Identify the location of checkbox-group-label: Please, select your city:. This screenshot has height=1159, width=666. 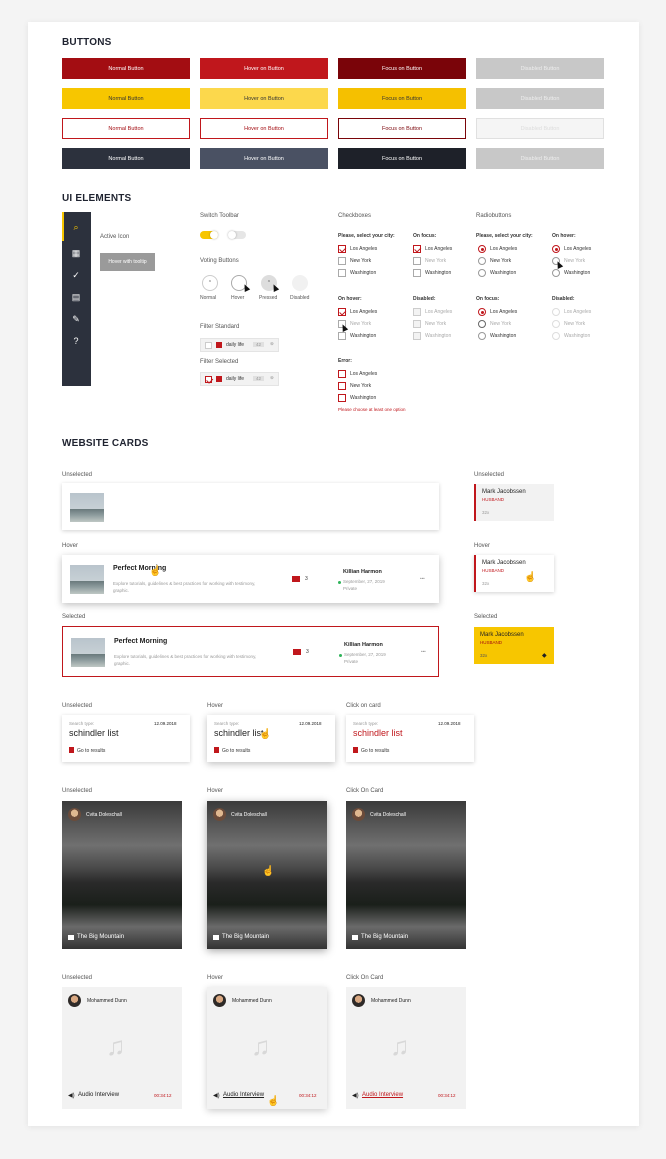
(366, 236).